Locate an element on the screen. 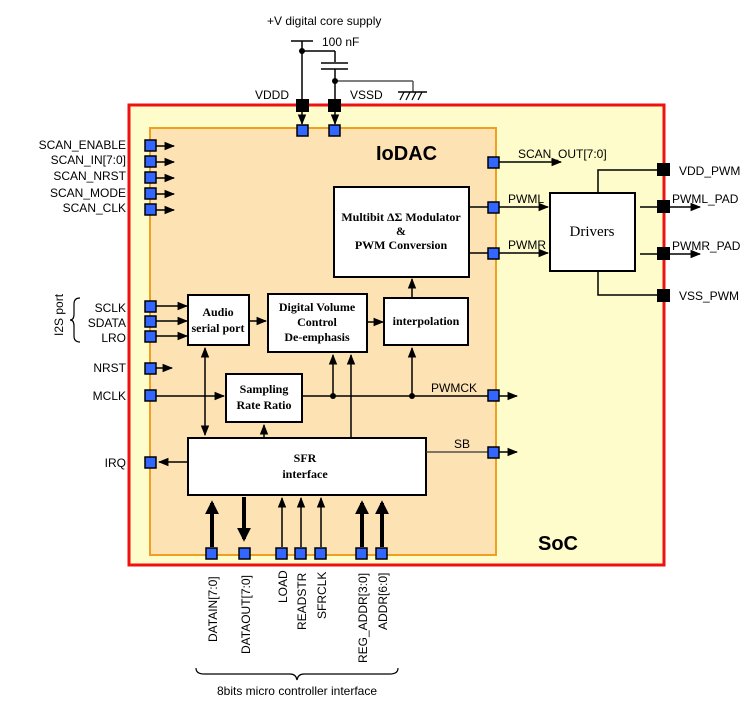 The height and width of the screenshot is (709, 756). bottom-group-label: 8bits micro controller interface is located at coordinates (297, 691).